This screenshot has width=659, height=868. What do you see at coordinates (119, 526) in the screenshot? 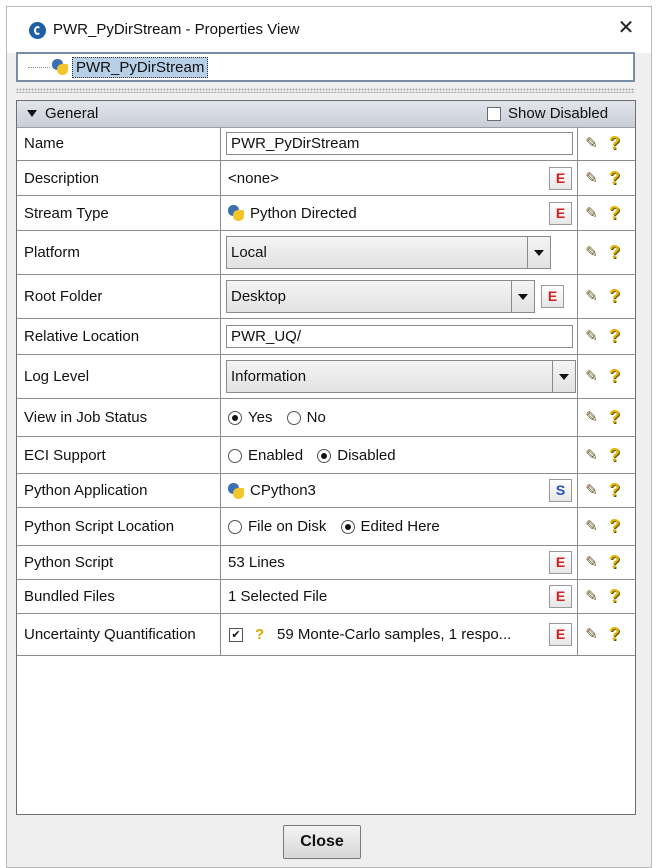
I see `property-label: Python Script Location` at bounding box center [119, 526].